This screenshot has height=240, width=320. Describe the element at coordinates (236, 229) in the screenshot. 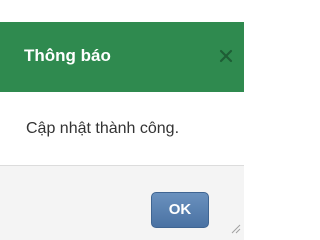

I see `resize-grip-icon` at that location.